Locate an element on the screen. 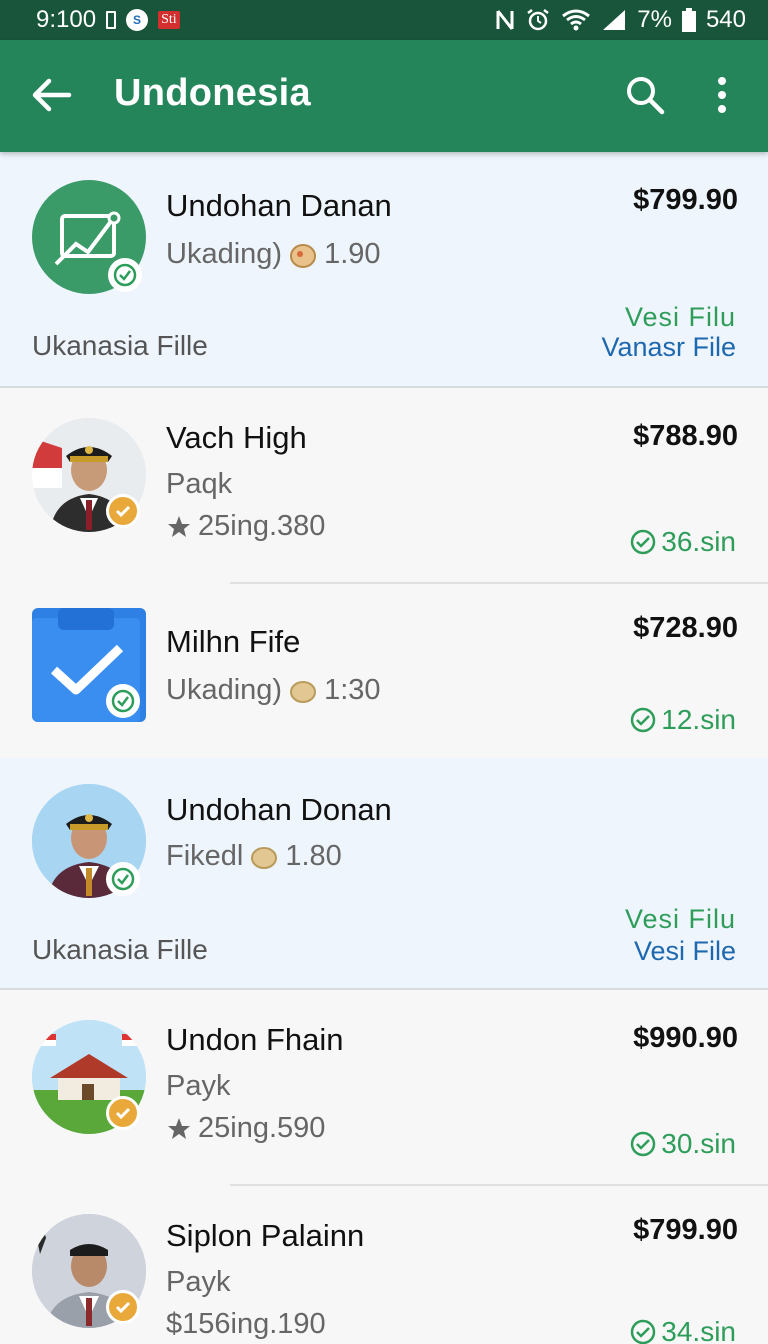 This screenshot has height=1344, width=768. notification-badge: Sti is located at coordinates (169, 20).